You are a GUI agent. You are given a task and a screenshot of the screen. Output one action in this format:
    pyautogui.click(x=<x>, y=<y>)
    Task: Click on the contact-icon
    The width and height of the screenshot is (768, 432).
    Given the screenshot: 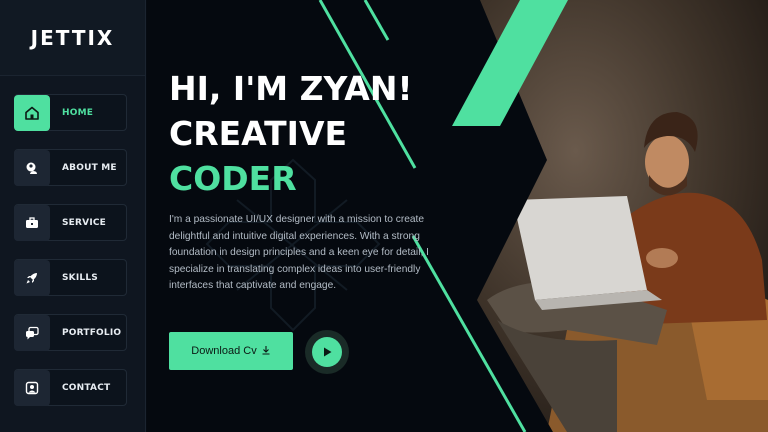 What is the action you would take?
    pyautogui.click(x=32, y=387)
    